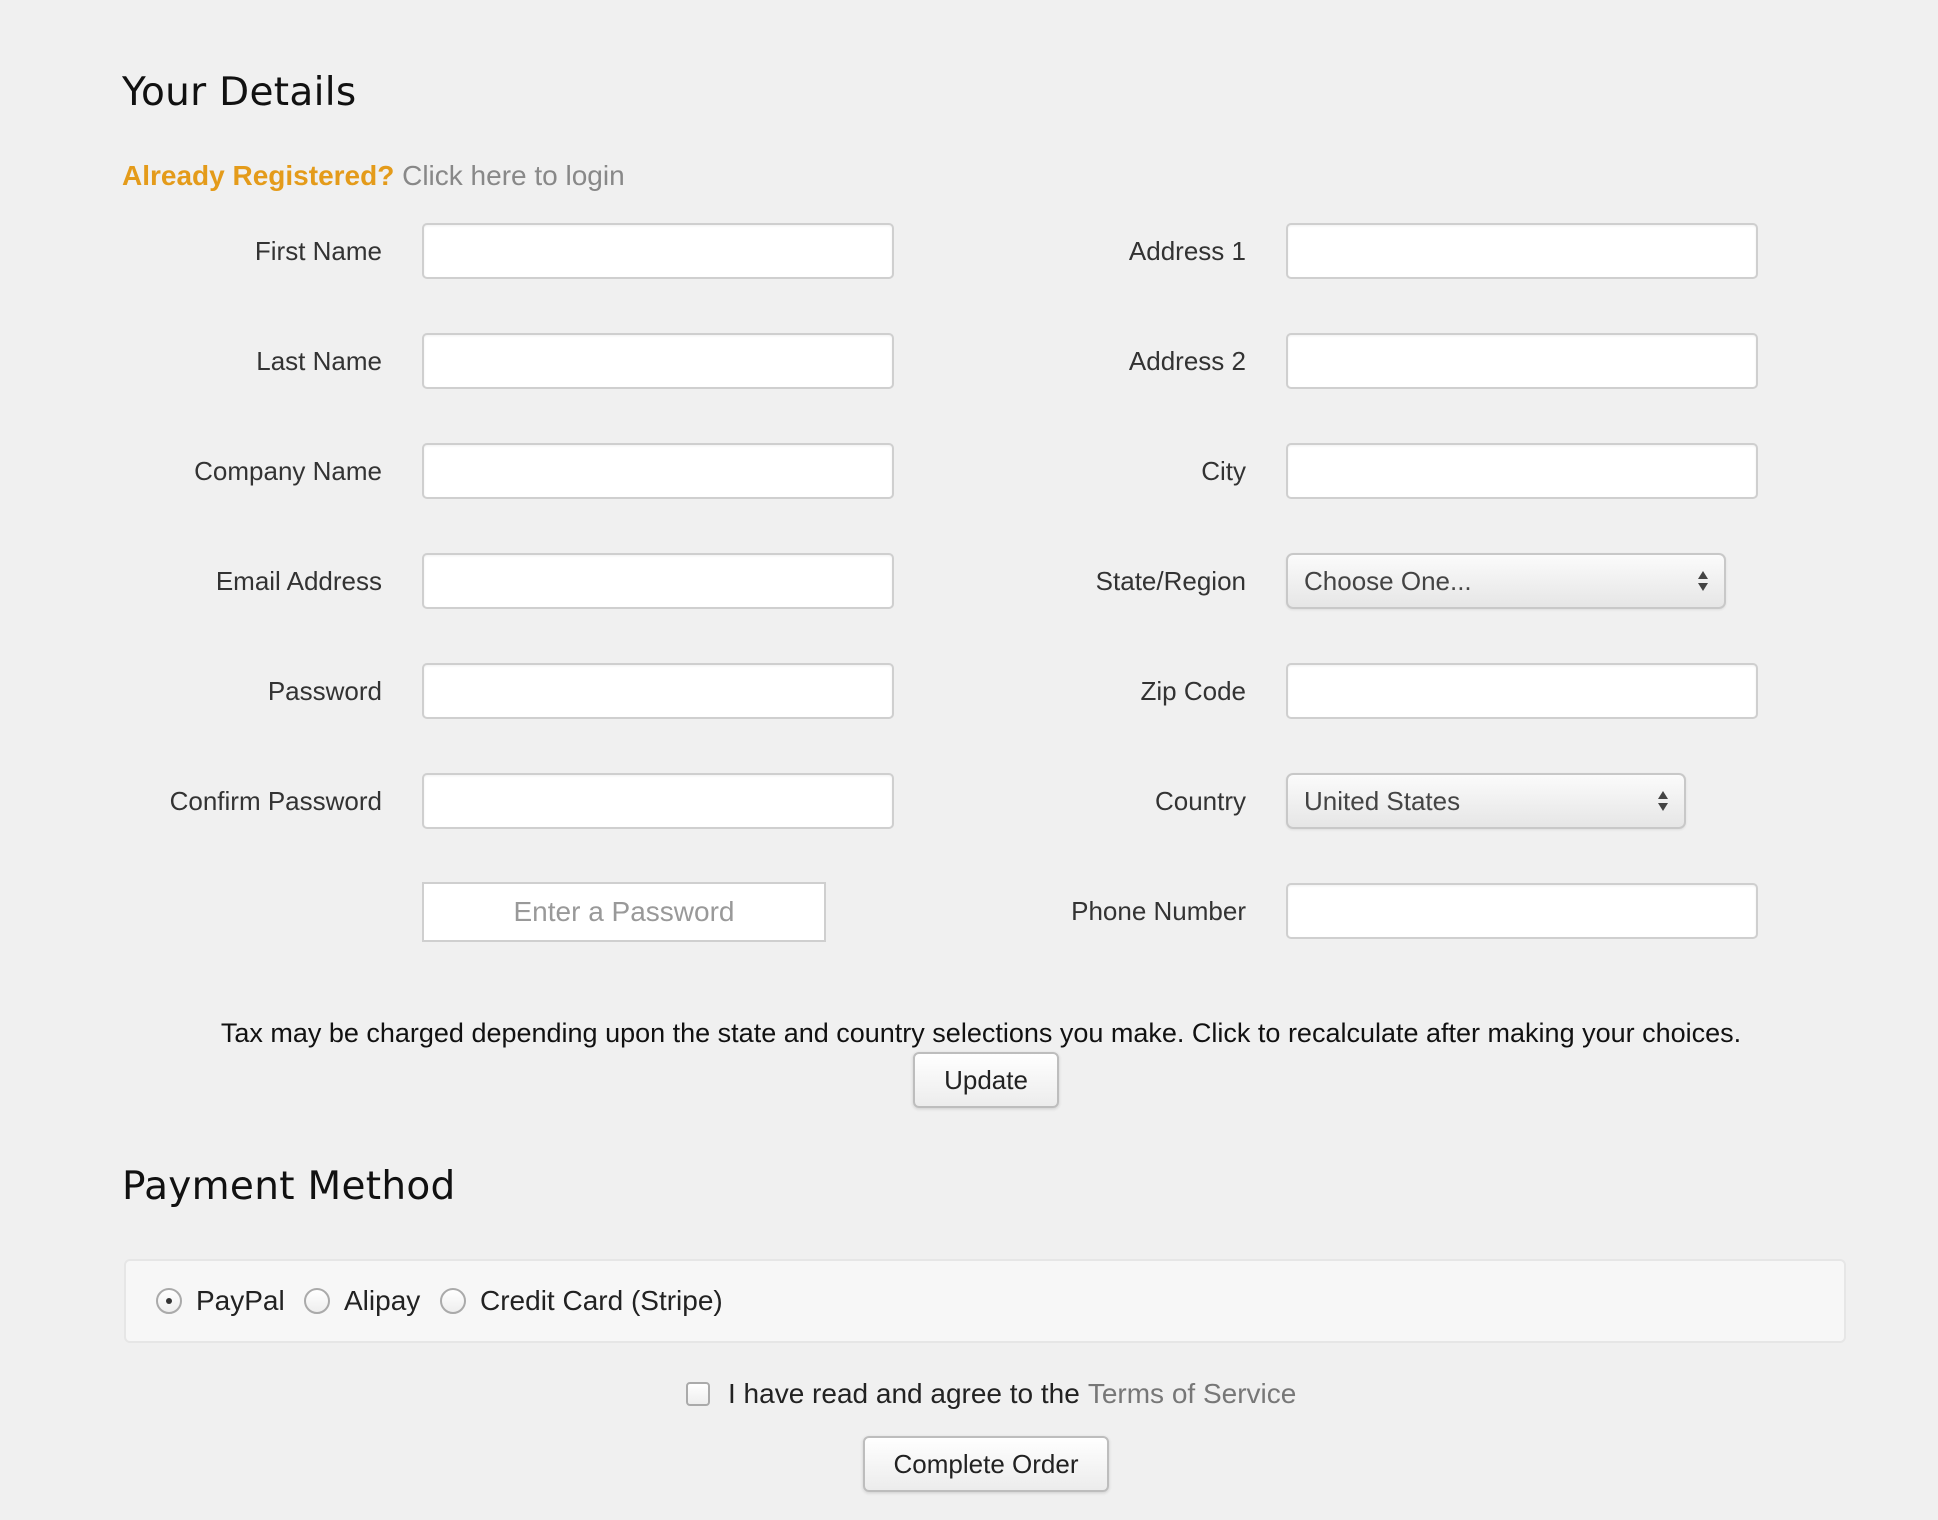  I want to click on email-address-input, so click(658, 581).